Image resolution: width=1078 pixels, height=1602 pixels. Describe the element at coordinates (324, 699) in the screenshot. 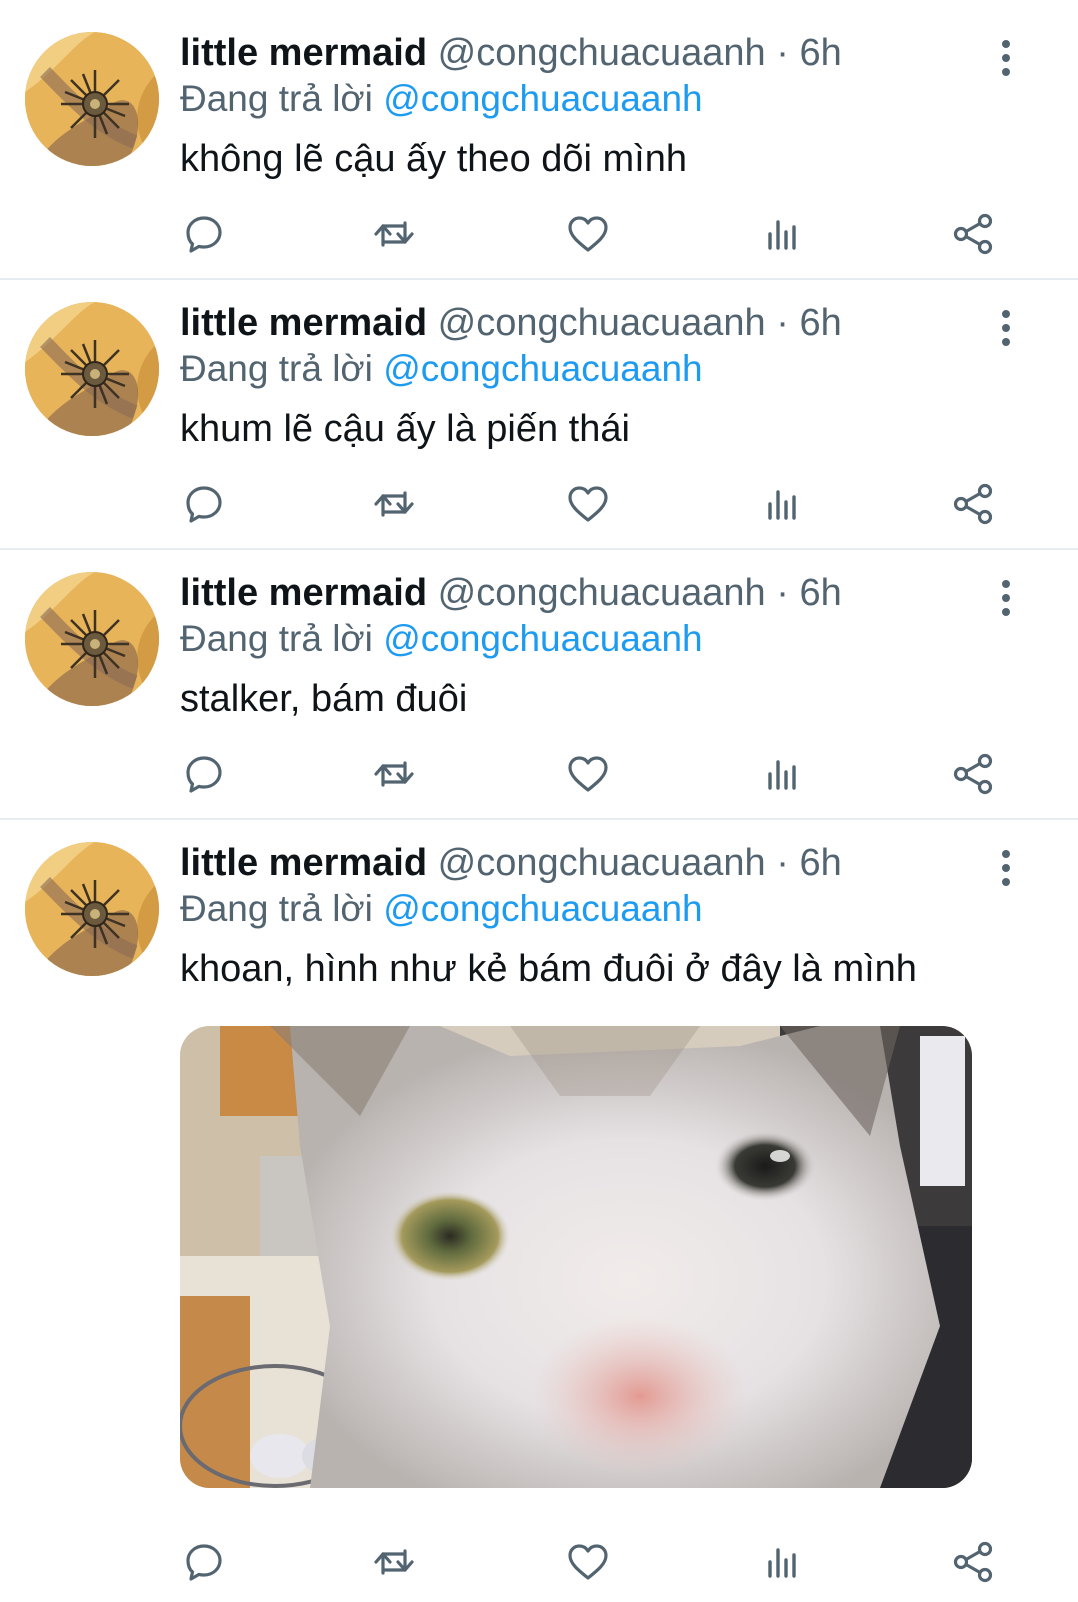

I see `tweet-text: stalker, bám đuôi` at that location.